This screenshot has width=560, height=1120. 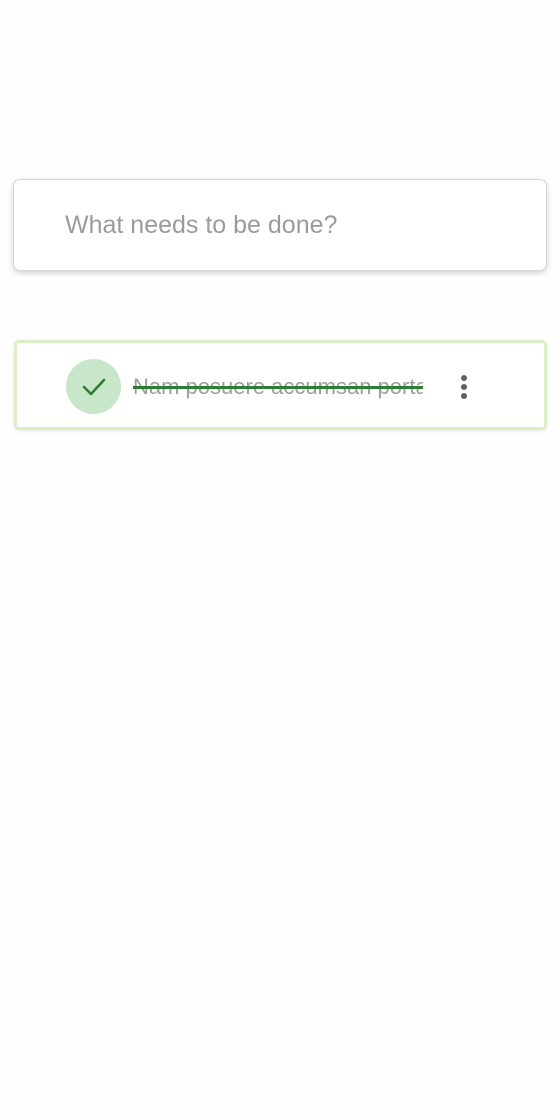 I want to click on new-todo-container, so click(x=280, y=225).